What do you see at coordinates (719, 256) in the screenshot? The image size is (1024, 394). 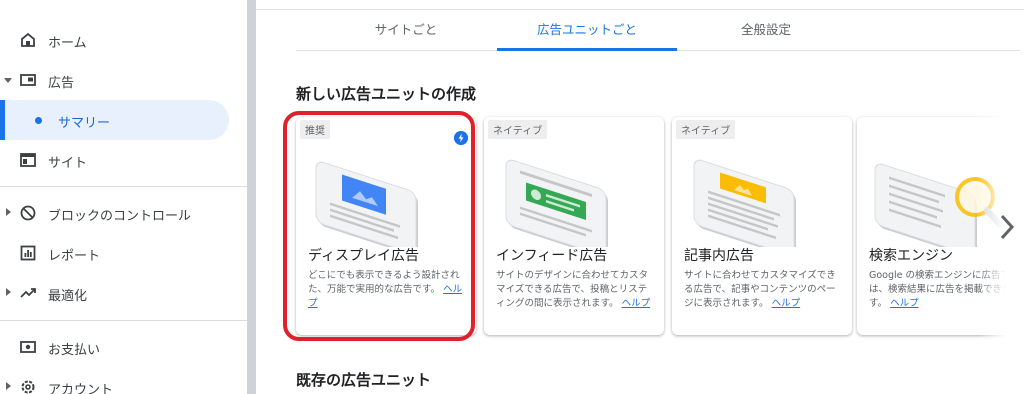 I see `card-title: 記事内広告` at bounding box center [719, 256].